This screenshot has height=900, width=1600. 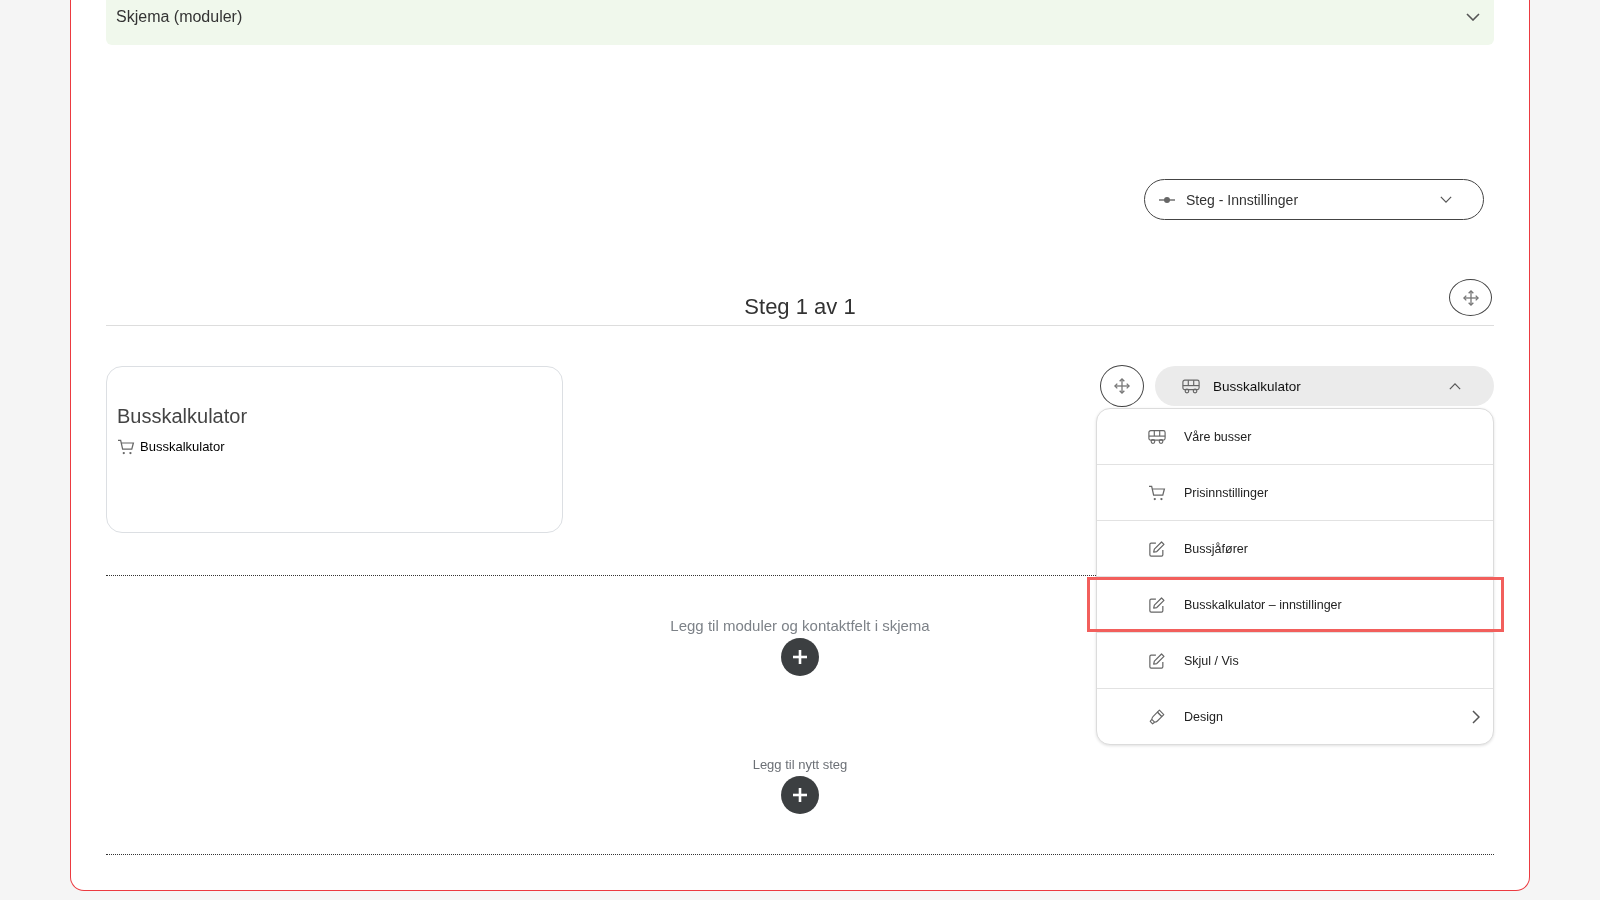 What do you see at coordinates (800, 626) in the screenshot?
I see `add-module-label: Legg til moduler og kontaktfelt i skjema` at bounding box center [800, 626].